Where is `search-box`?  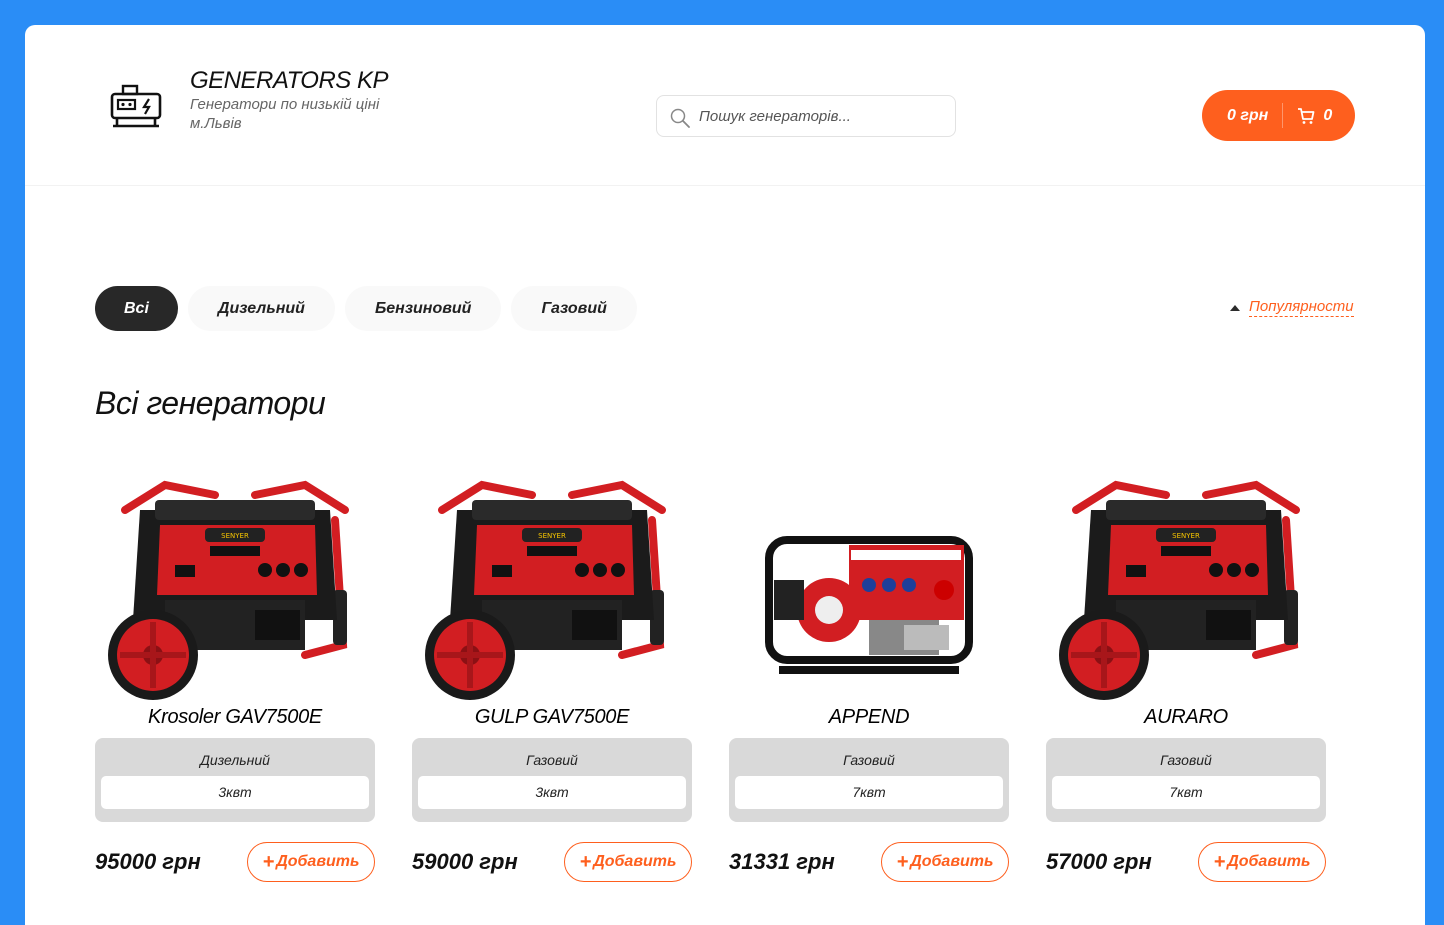 search-box is located at coordinates (806, 116).